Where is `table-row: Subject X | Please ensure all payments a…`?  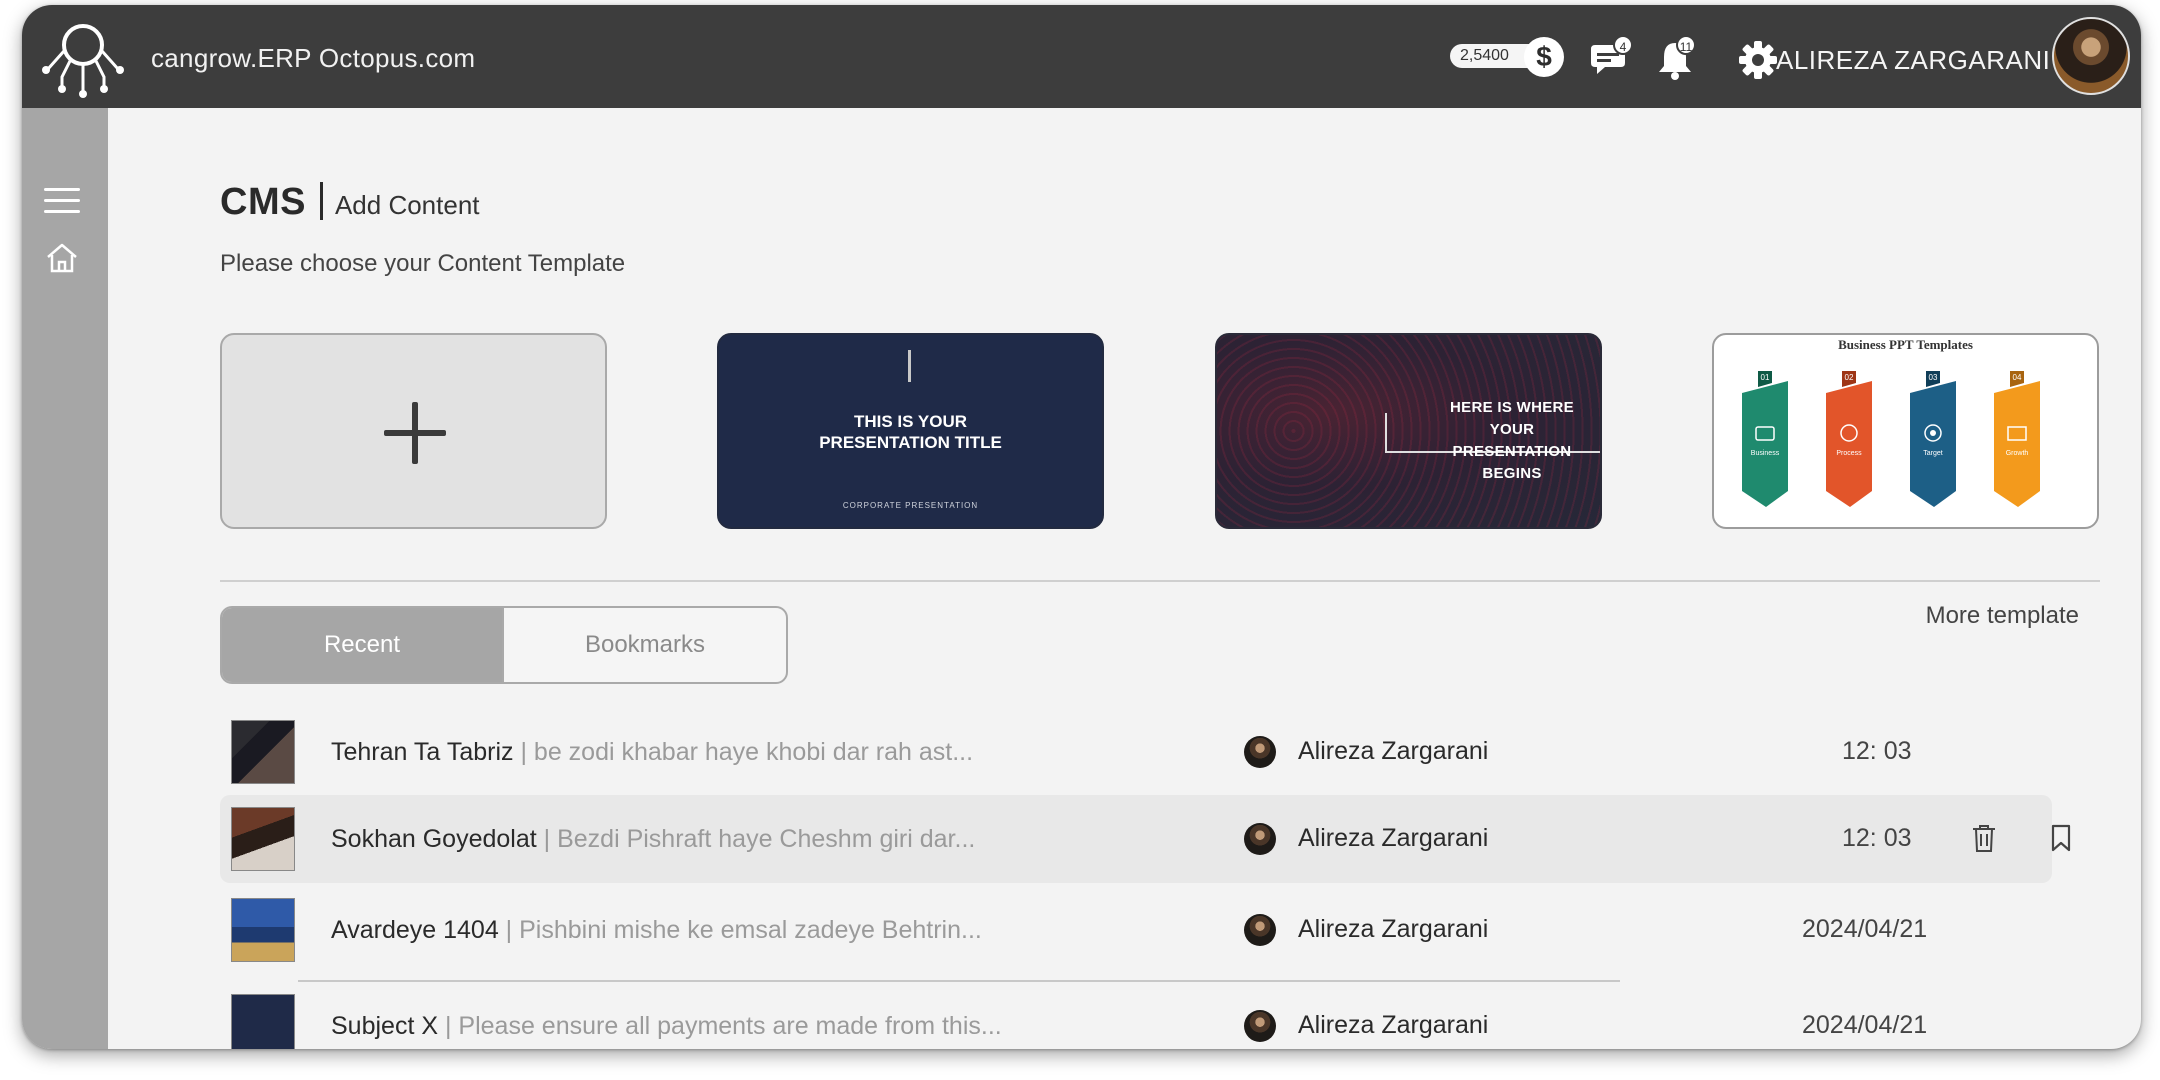
table-row: Subject X | Please ensure all payments a… is located at coordinates (1136, 1015).